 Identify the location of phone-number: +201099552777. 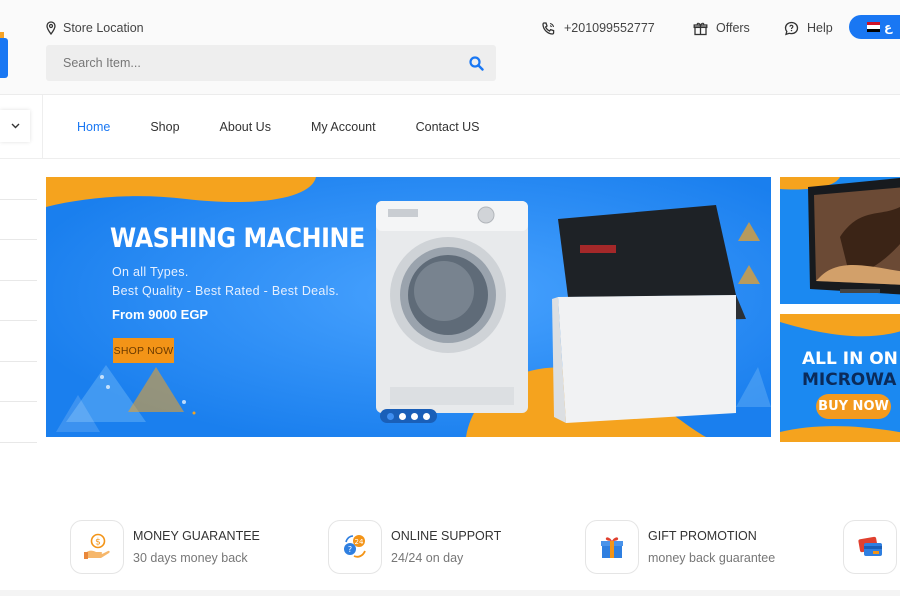
(609, 28).